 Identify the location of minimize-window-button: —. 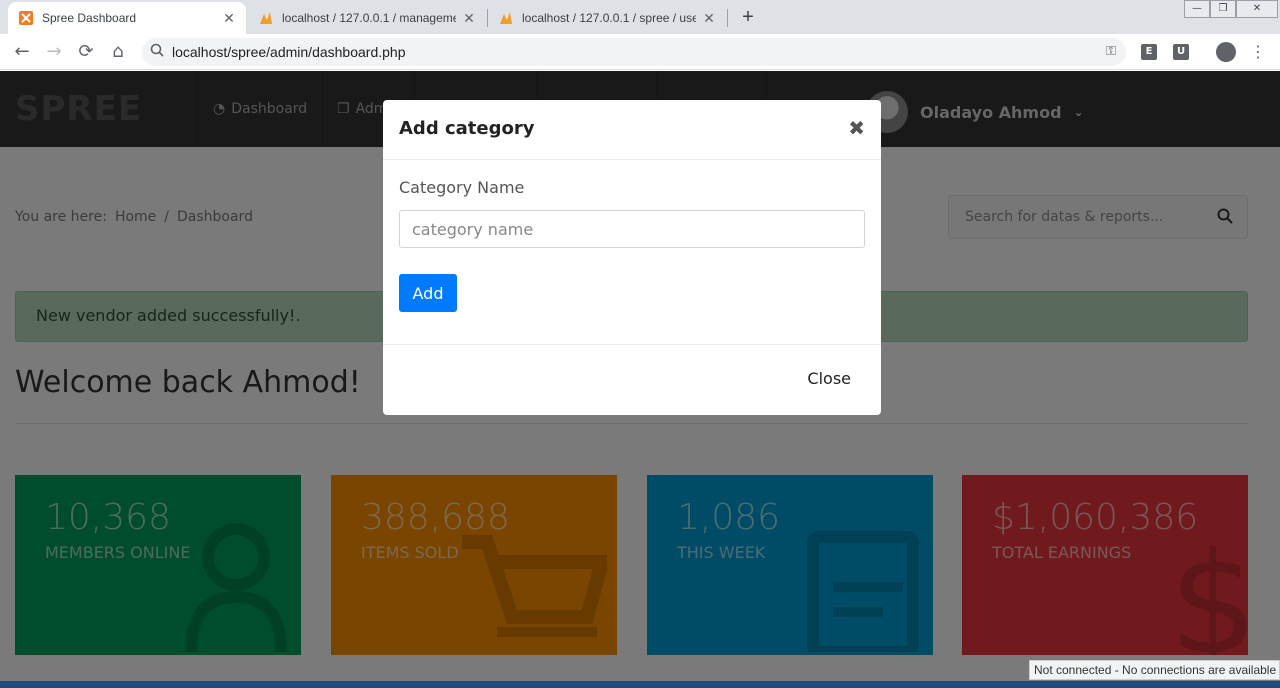
(1197, 9).